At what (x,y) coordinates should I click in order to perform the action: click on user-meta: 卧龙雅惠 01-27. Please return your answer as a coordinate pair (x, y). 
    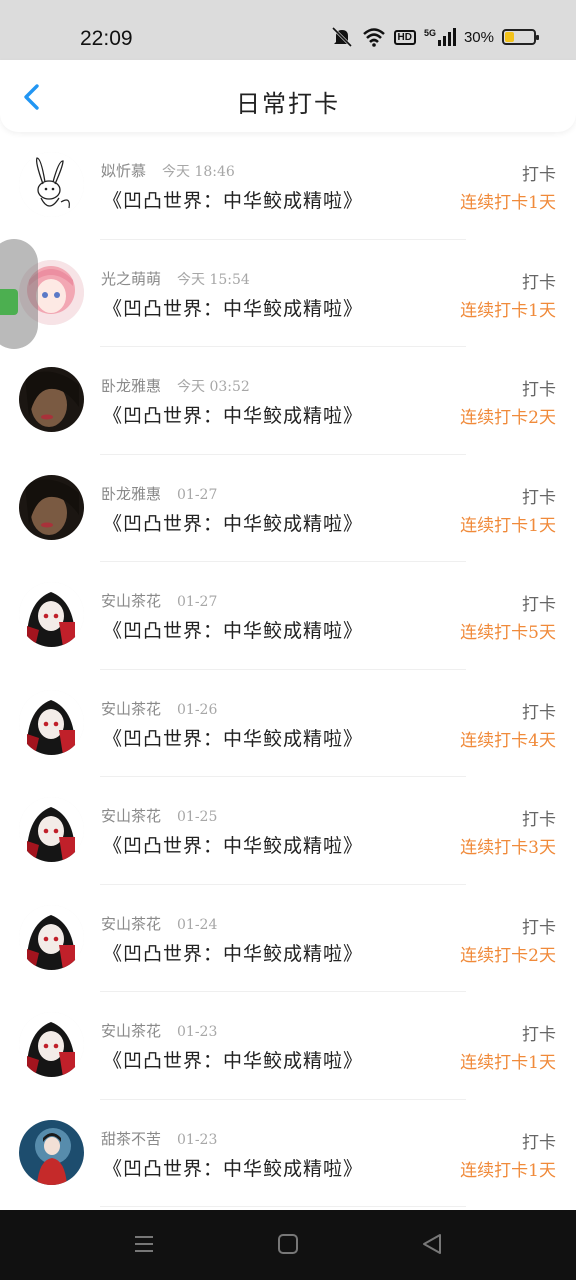
    Looking at the image, I should click on (159, 493).